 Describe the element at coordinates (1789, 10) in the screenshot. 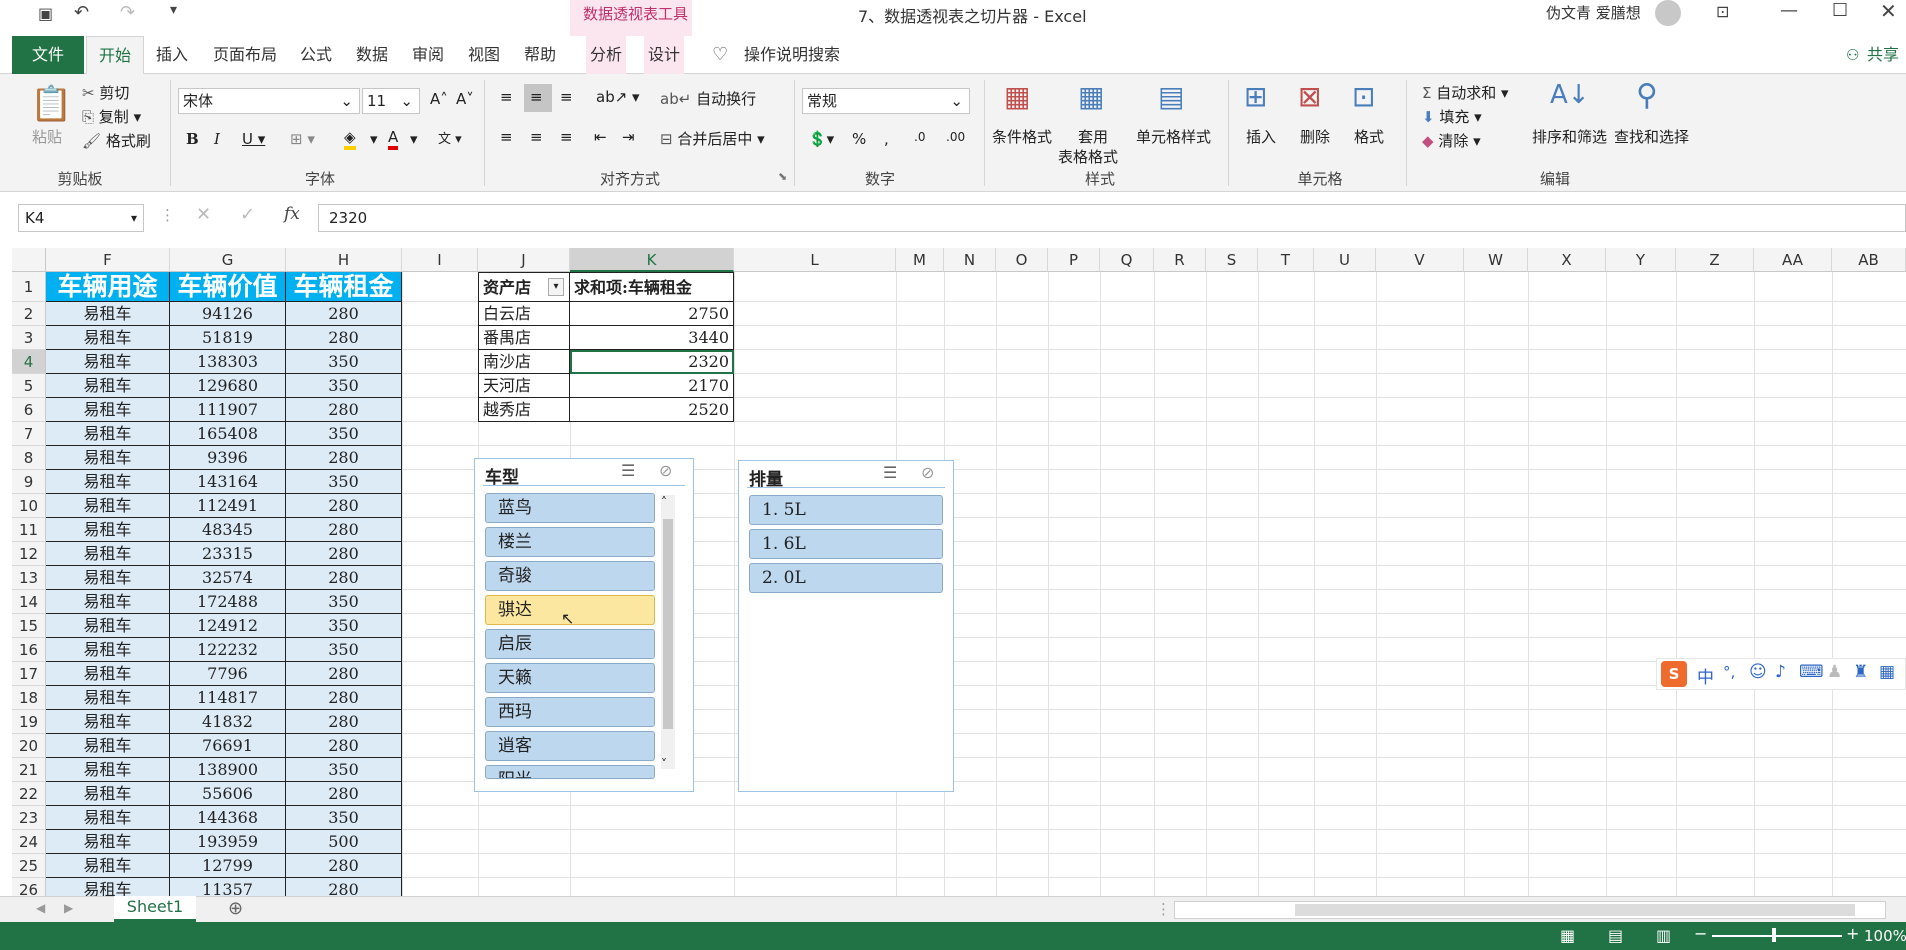

I see `minimize-icon: —` at that location.